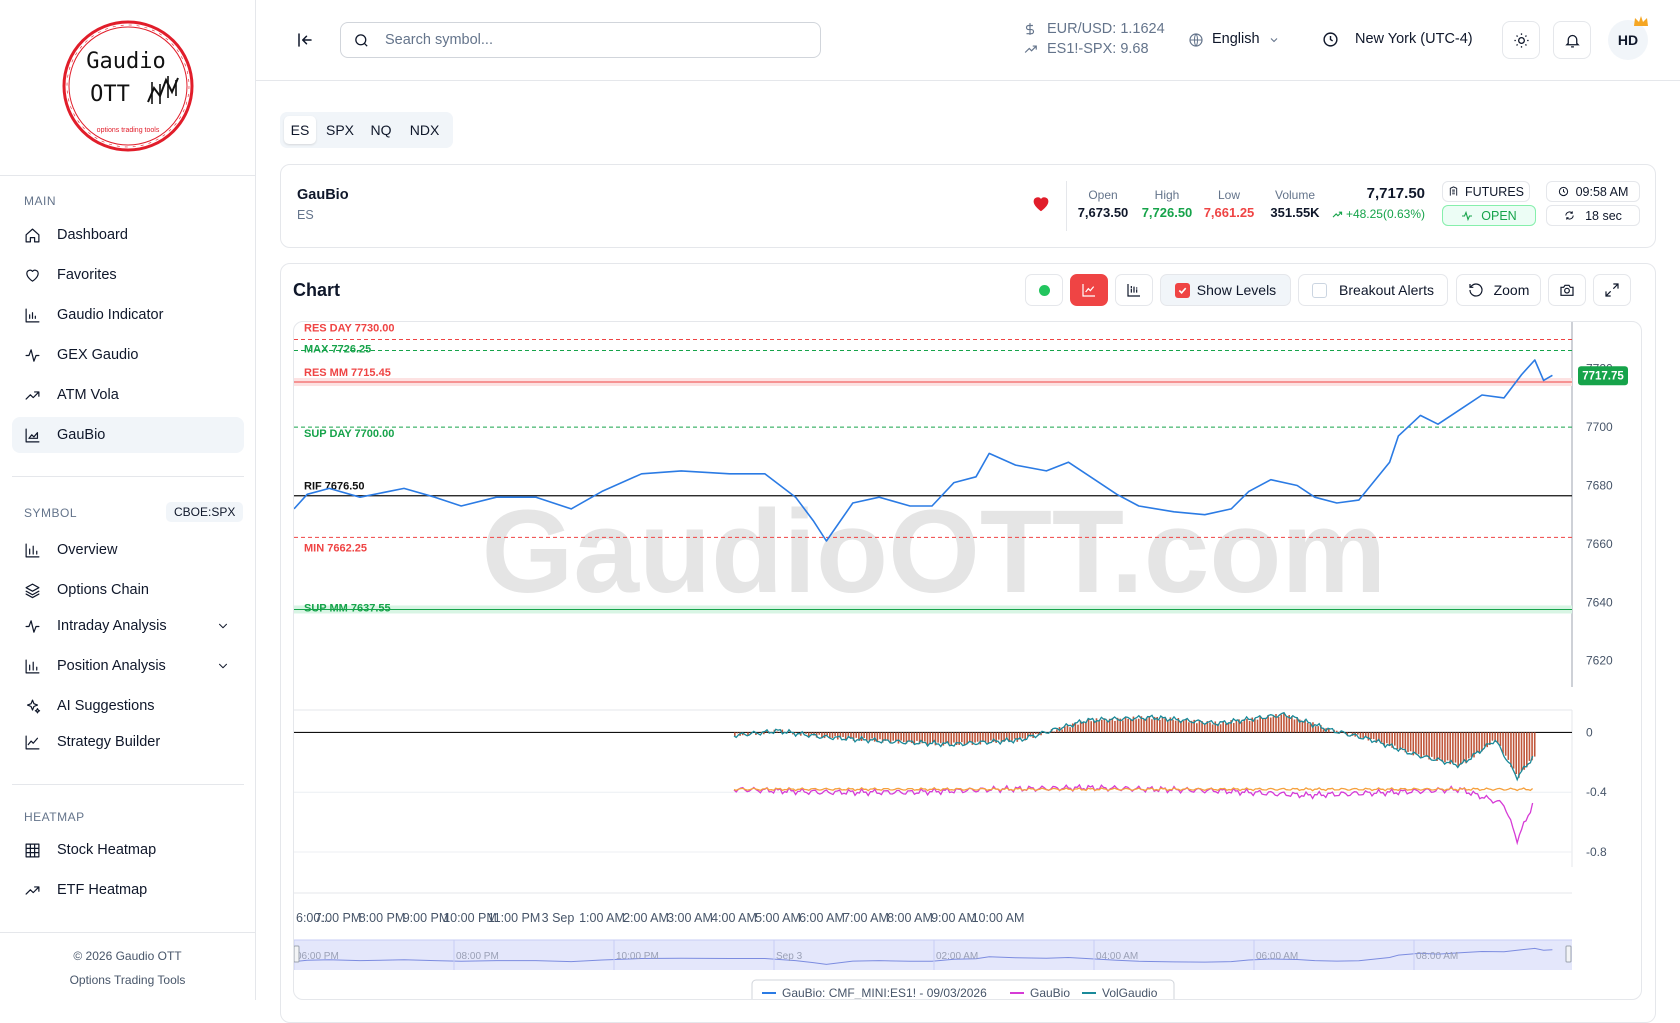 This screenshot has width=1680, height=1023. I want to click on market-type-text: FUTURES, so click(1494, 192).